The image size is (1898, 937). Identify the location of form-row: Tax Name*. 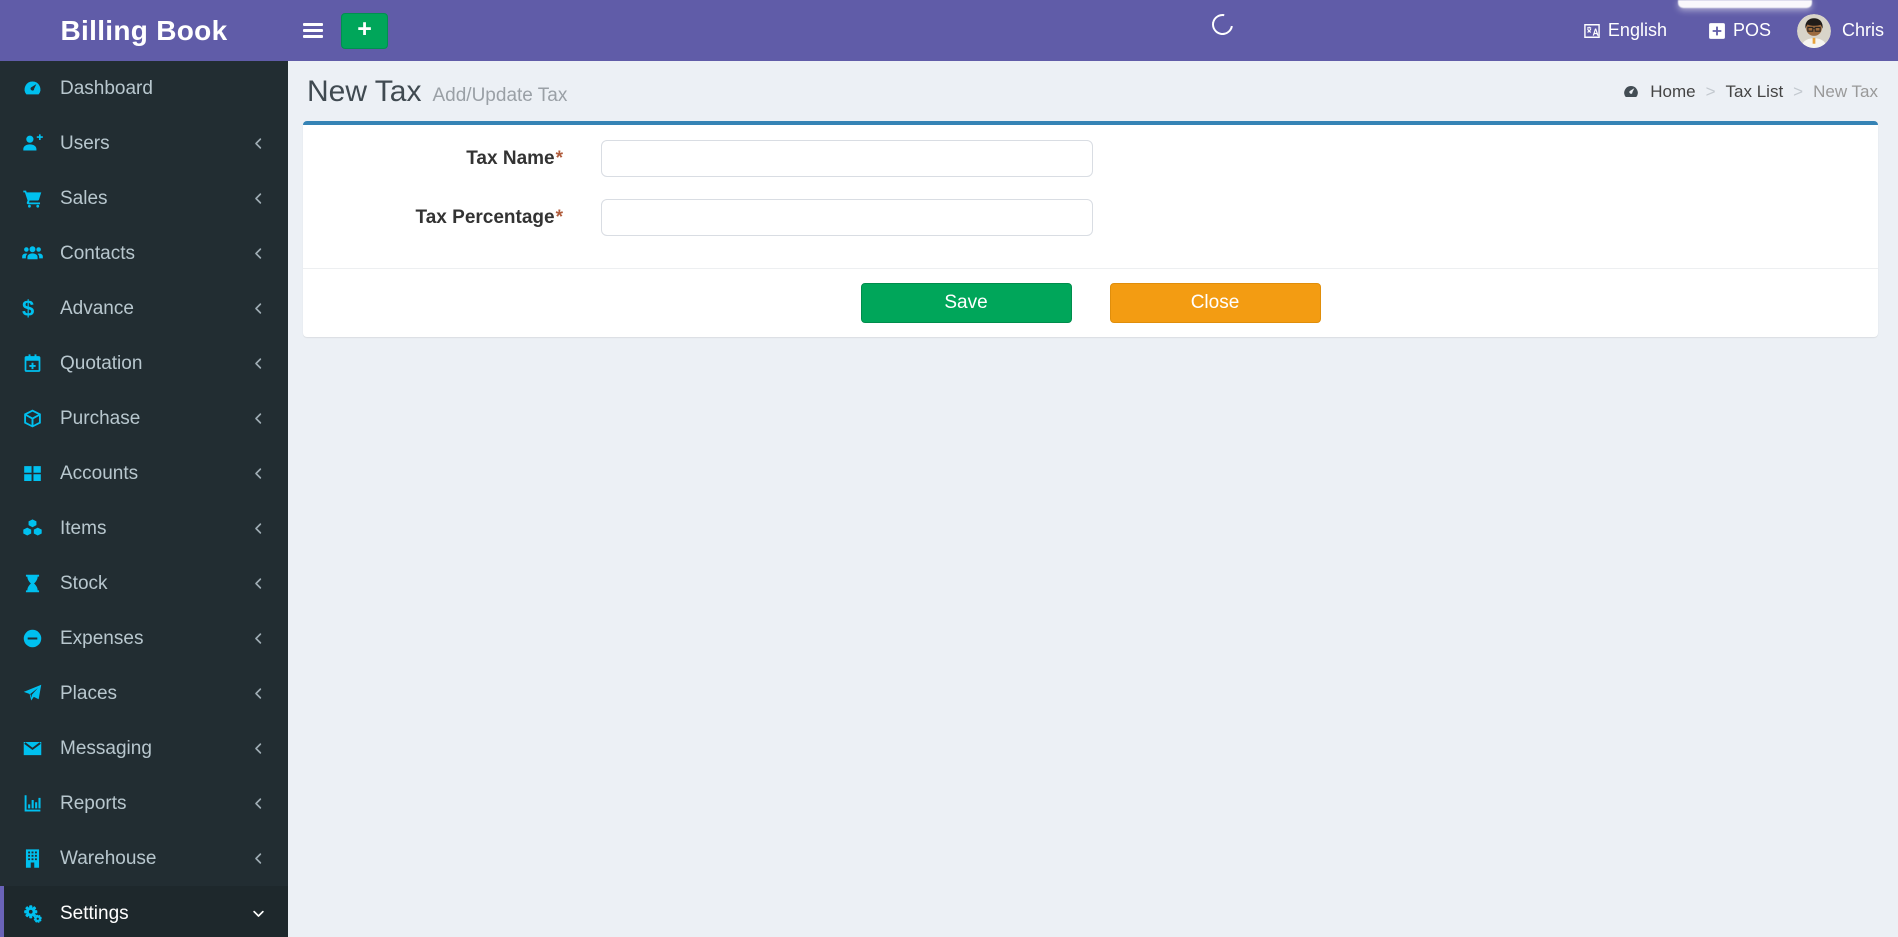
(1090, 158).